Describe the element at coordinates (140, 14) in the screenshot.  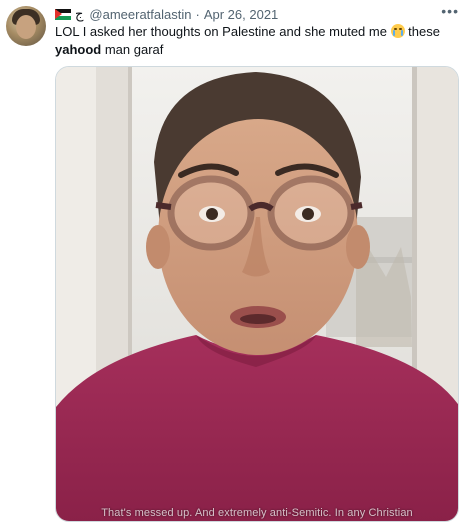
I see `user-handle: @ameeratfalastin` at that location.